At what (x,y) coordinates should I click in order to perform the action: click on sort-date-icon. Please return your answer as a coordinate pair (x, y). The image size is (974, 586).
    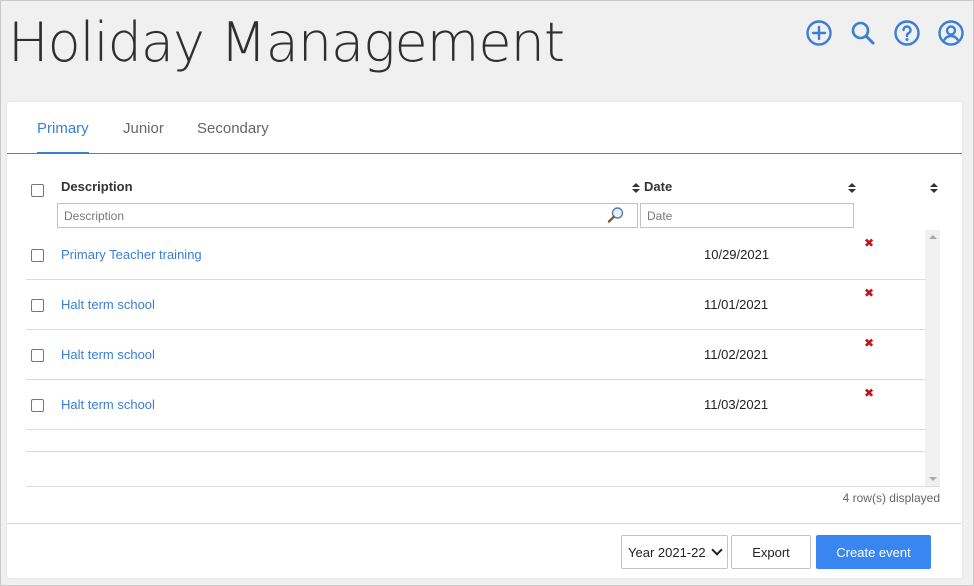
    Looking at the image, I should click on (852, 188).